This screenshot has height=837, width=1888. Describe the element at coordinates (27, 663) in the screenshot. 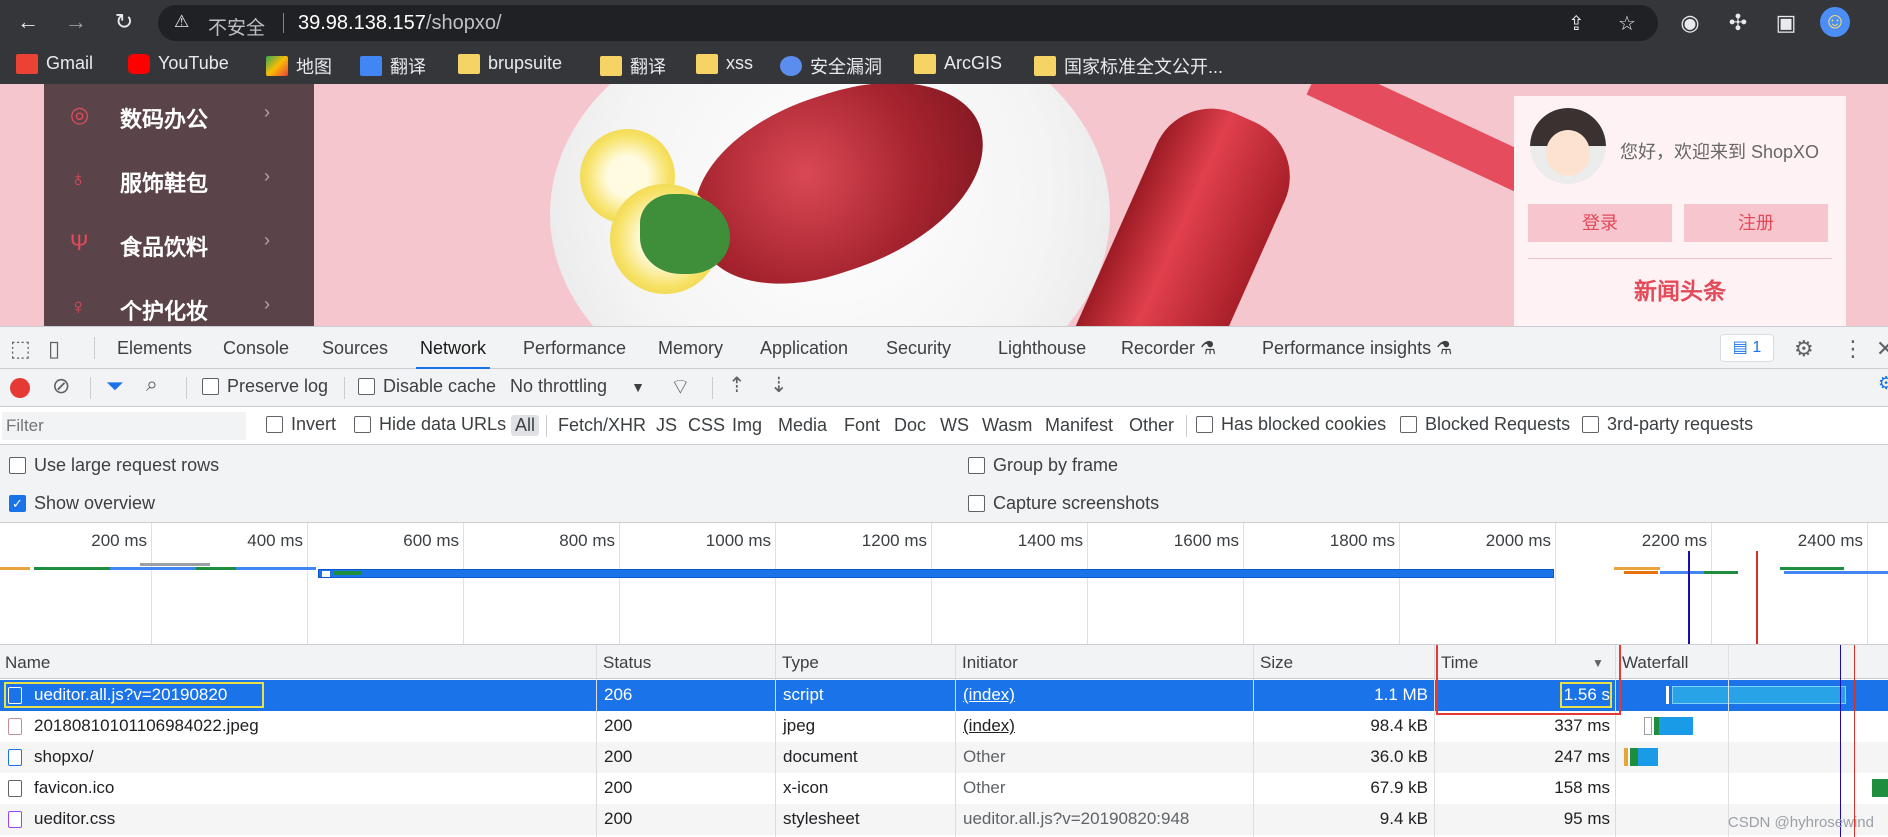

I see `column-header-name: Name` at that location.